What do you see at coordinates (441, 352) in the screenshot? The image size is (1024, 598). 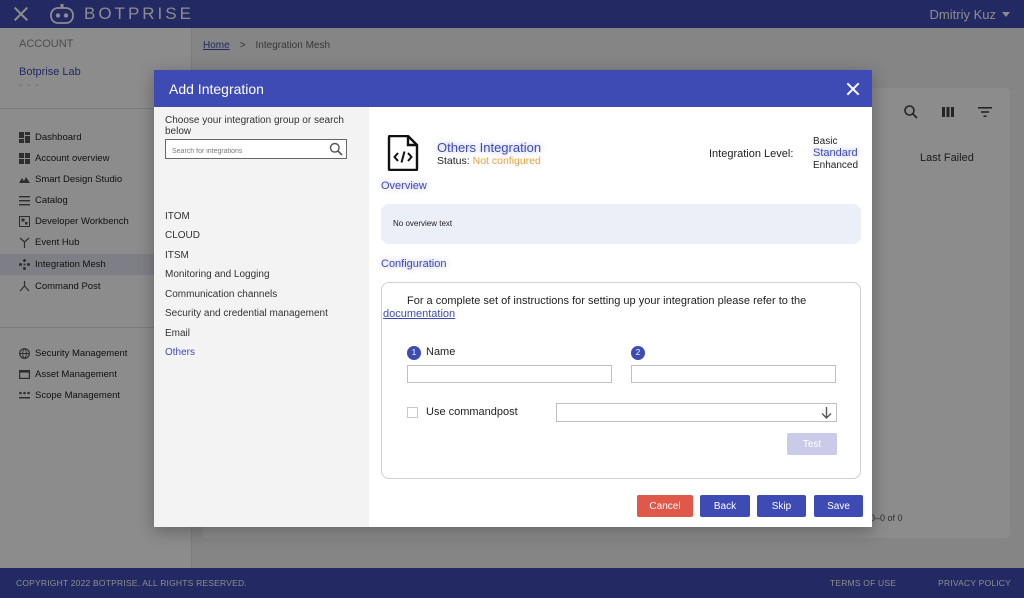 I see `name-label: Name` at bounding box center [441, 352].